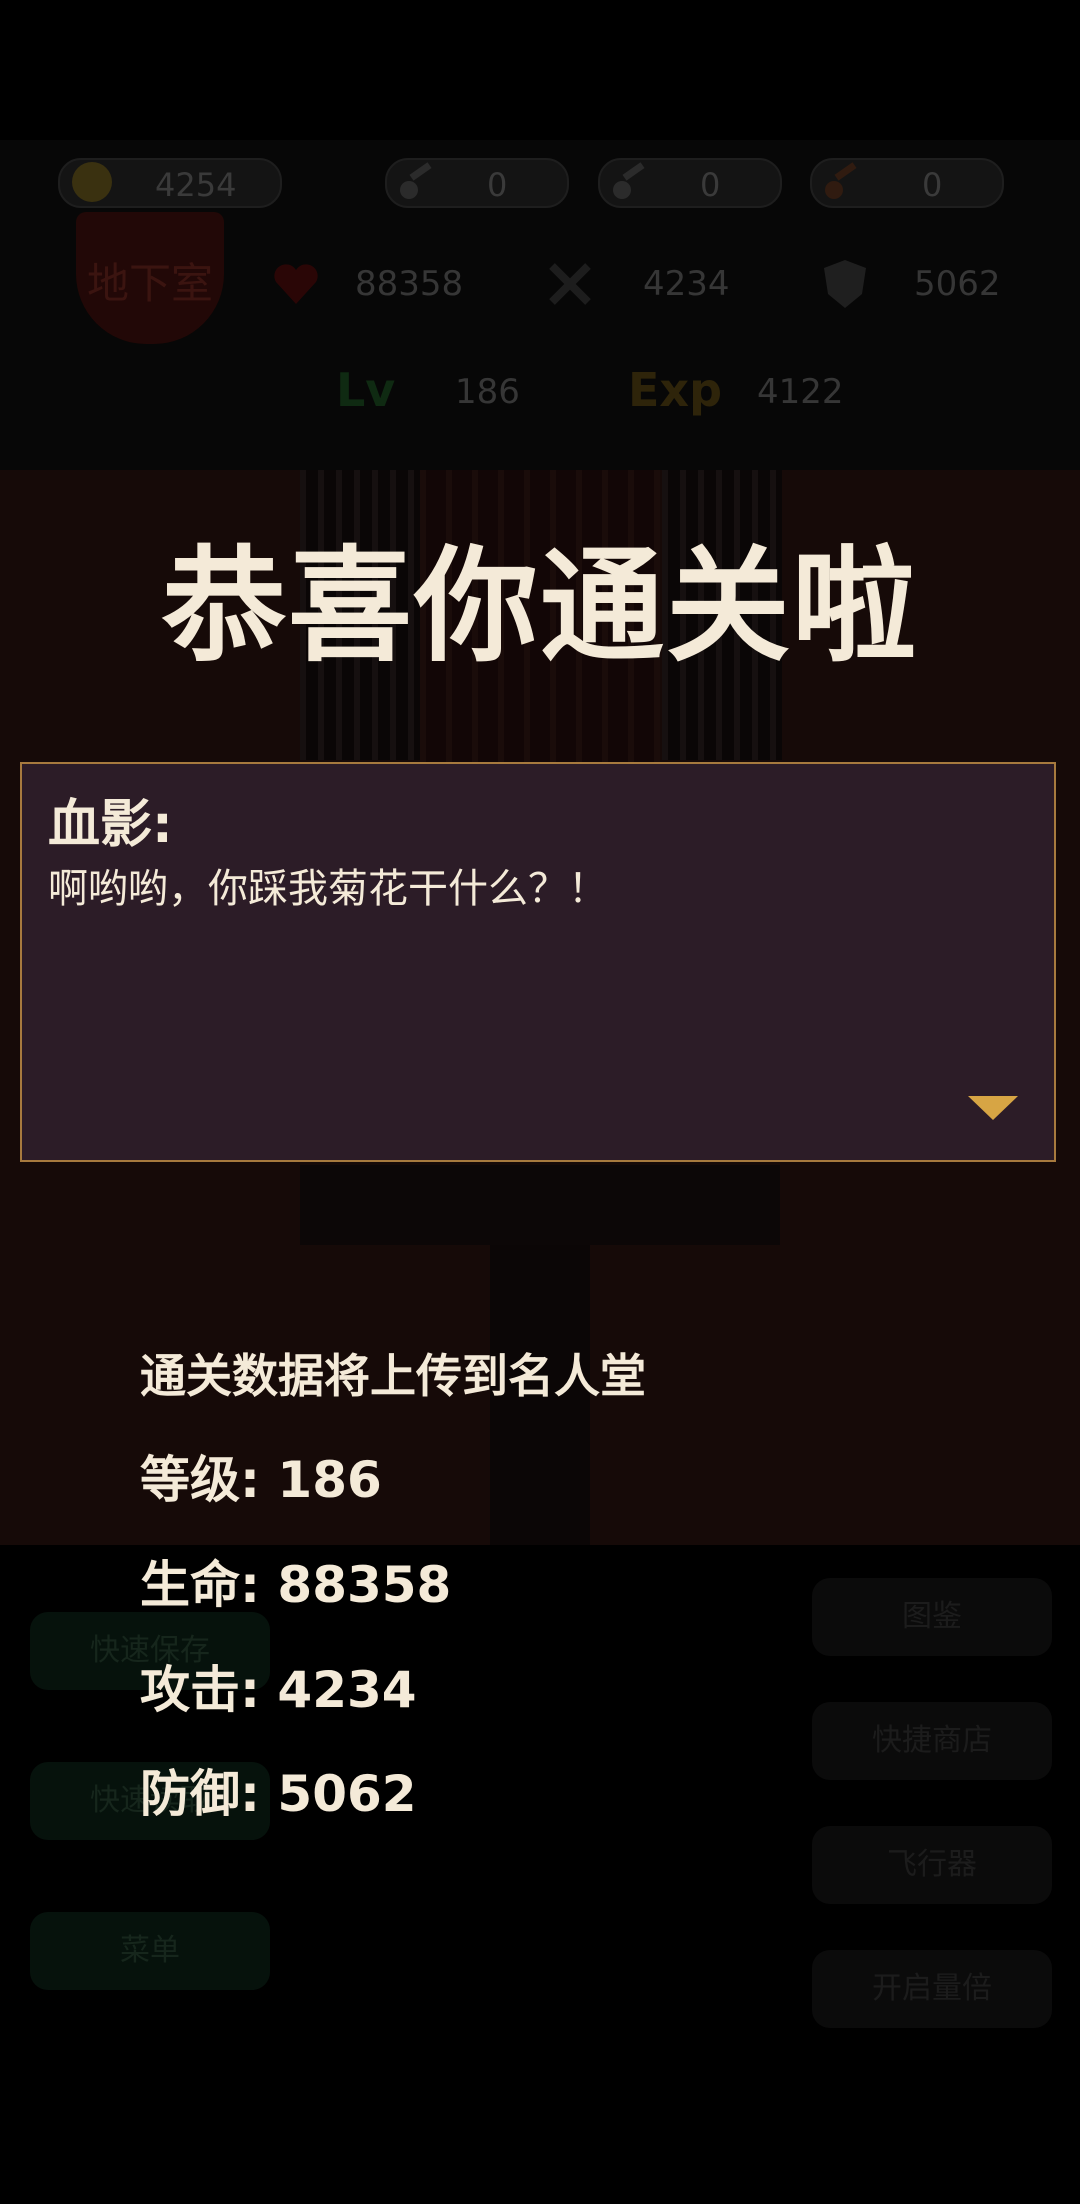 The image size is (1080, 2204). I want to click on floor-badge: 地下室, so click(150, 278).